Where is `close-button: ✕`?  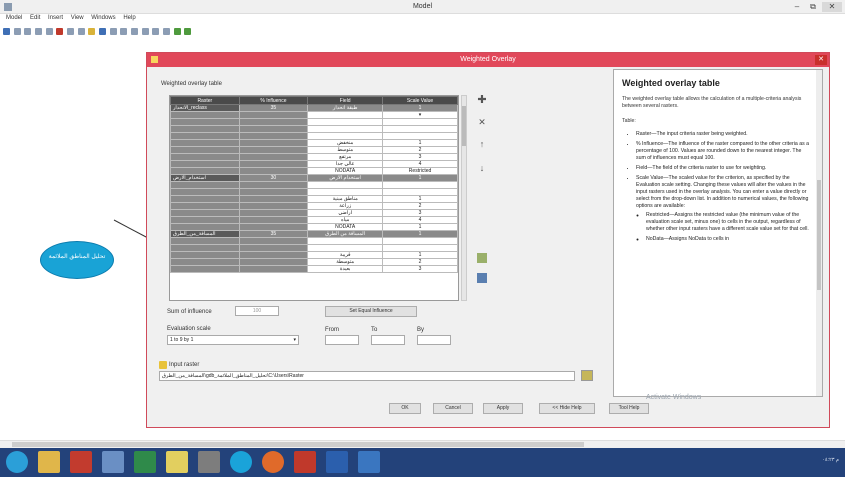 close-button: ✕ is located at coordinates (832, 7).